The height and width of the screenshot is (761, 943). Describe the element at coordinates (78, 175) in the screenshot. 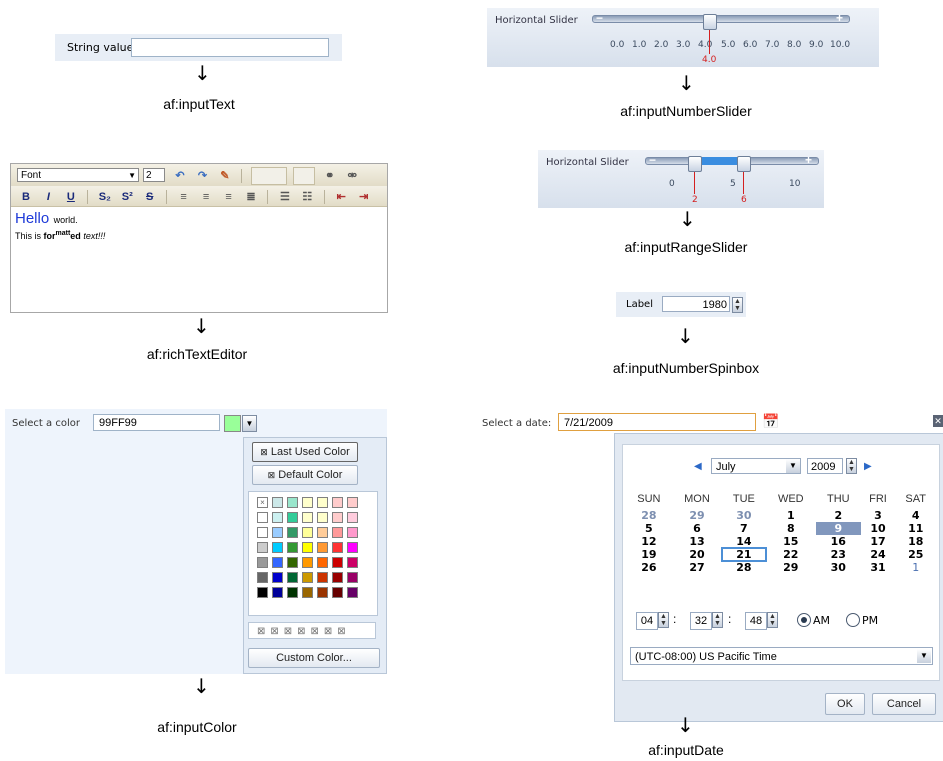

I see `font-select: Font ▼` at that location.